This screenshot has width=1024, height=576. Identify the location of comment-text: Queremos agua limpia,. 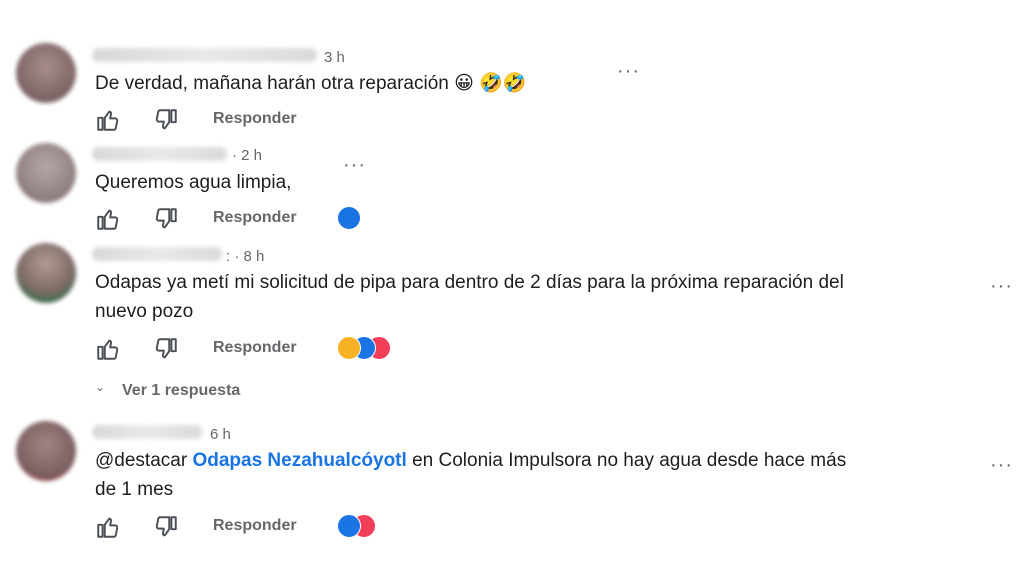
(193, 182).